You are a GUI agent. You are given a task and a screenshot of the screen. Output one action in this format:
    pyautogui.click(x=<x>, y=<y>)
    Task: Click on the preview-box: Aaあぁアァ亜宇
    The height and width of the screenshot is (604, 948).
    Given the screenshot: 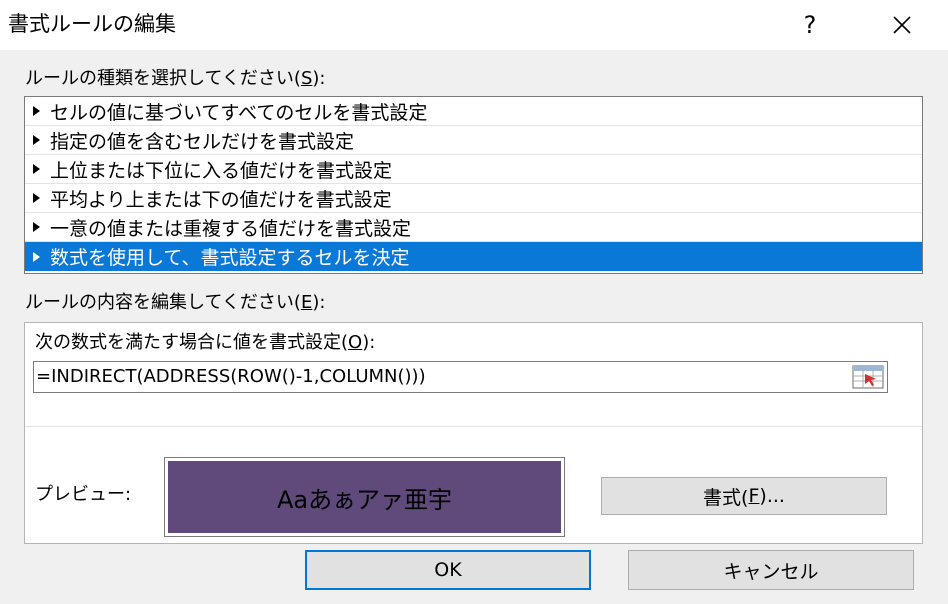 What is the action you would take?
    pyautogui.click(x=364, y=497)
    